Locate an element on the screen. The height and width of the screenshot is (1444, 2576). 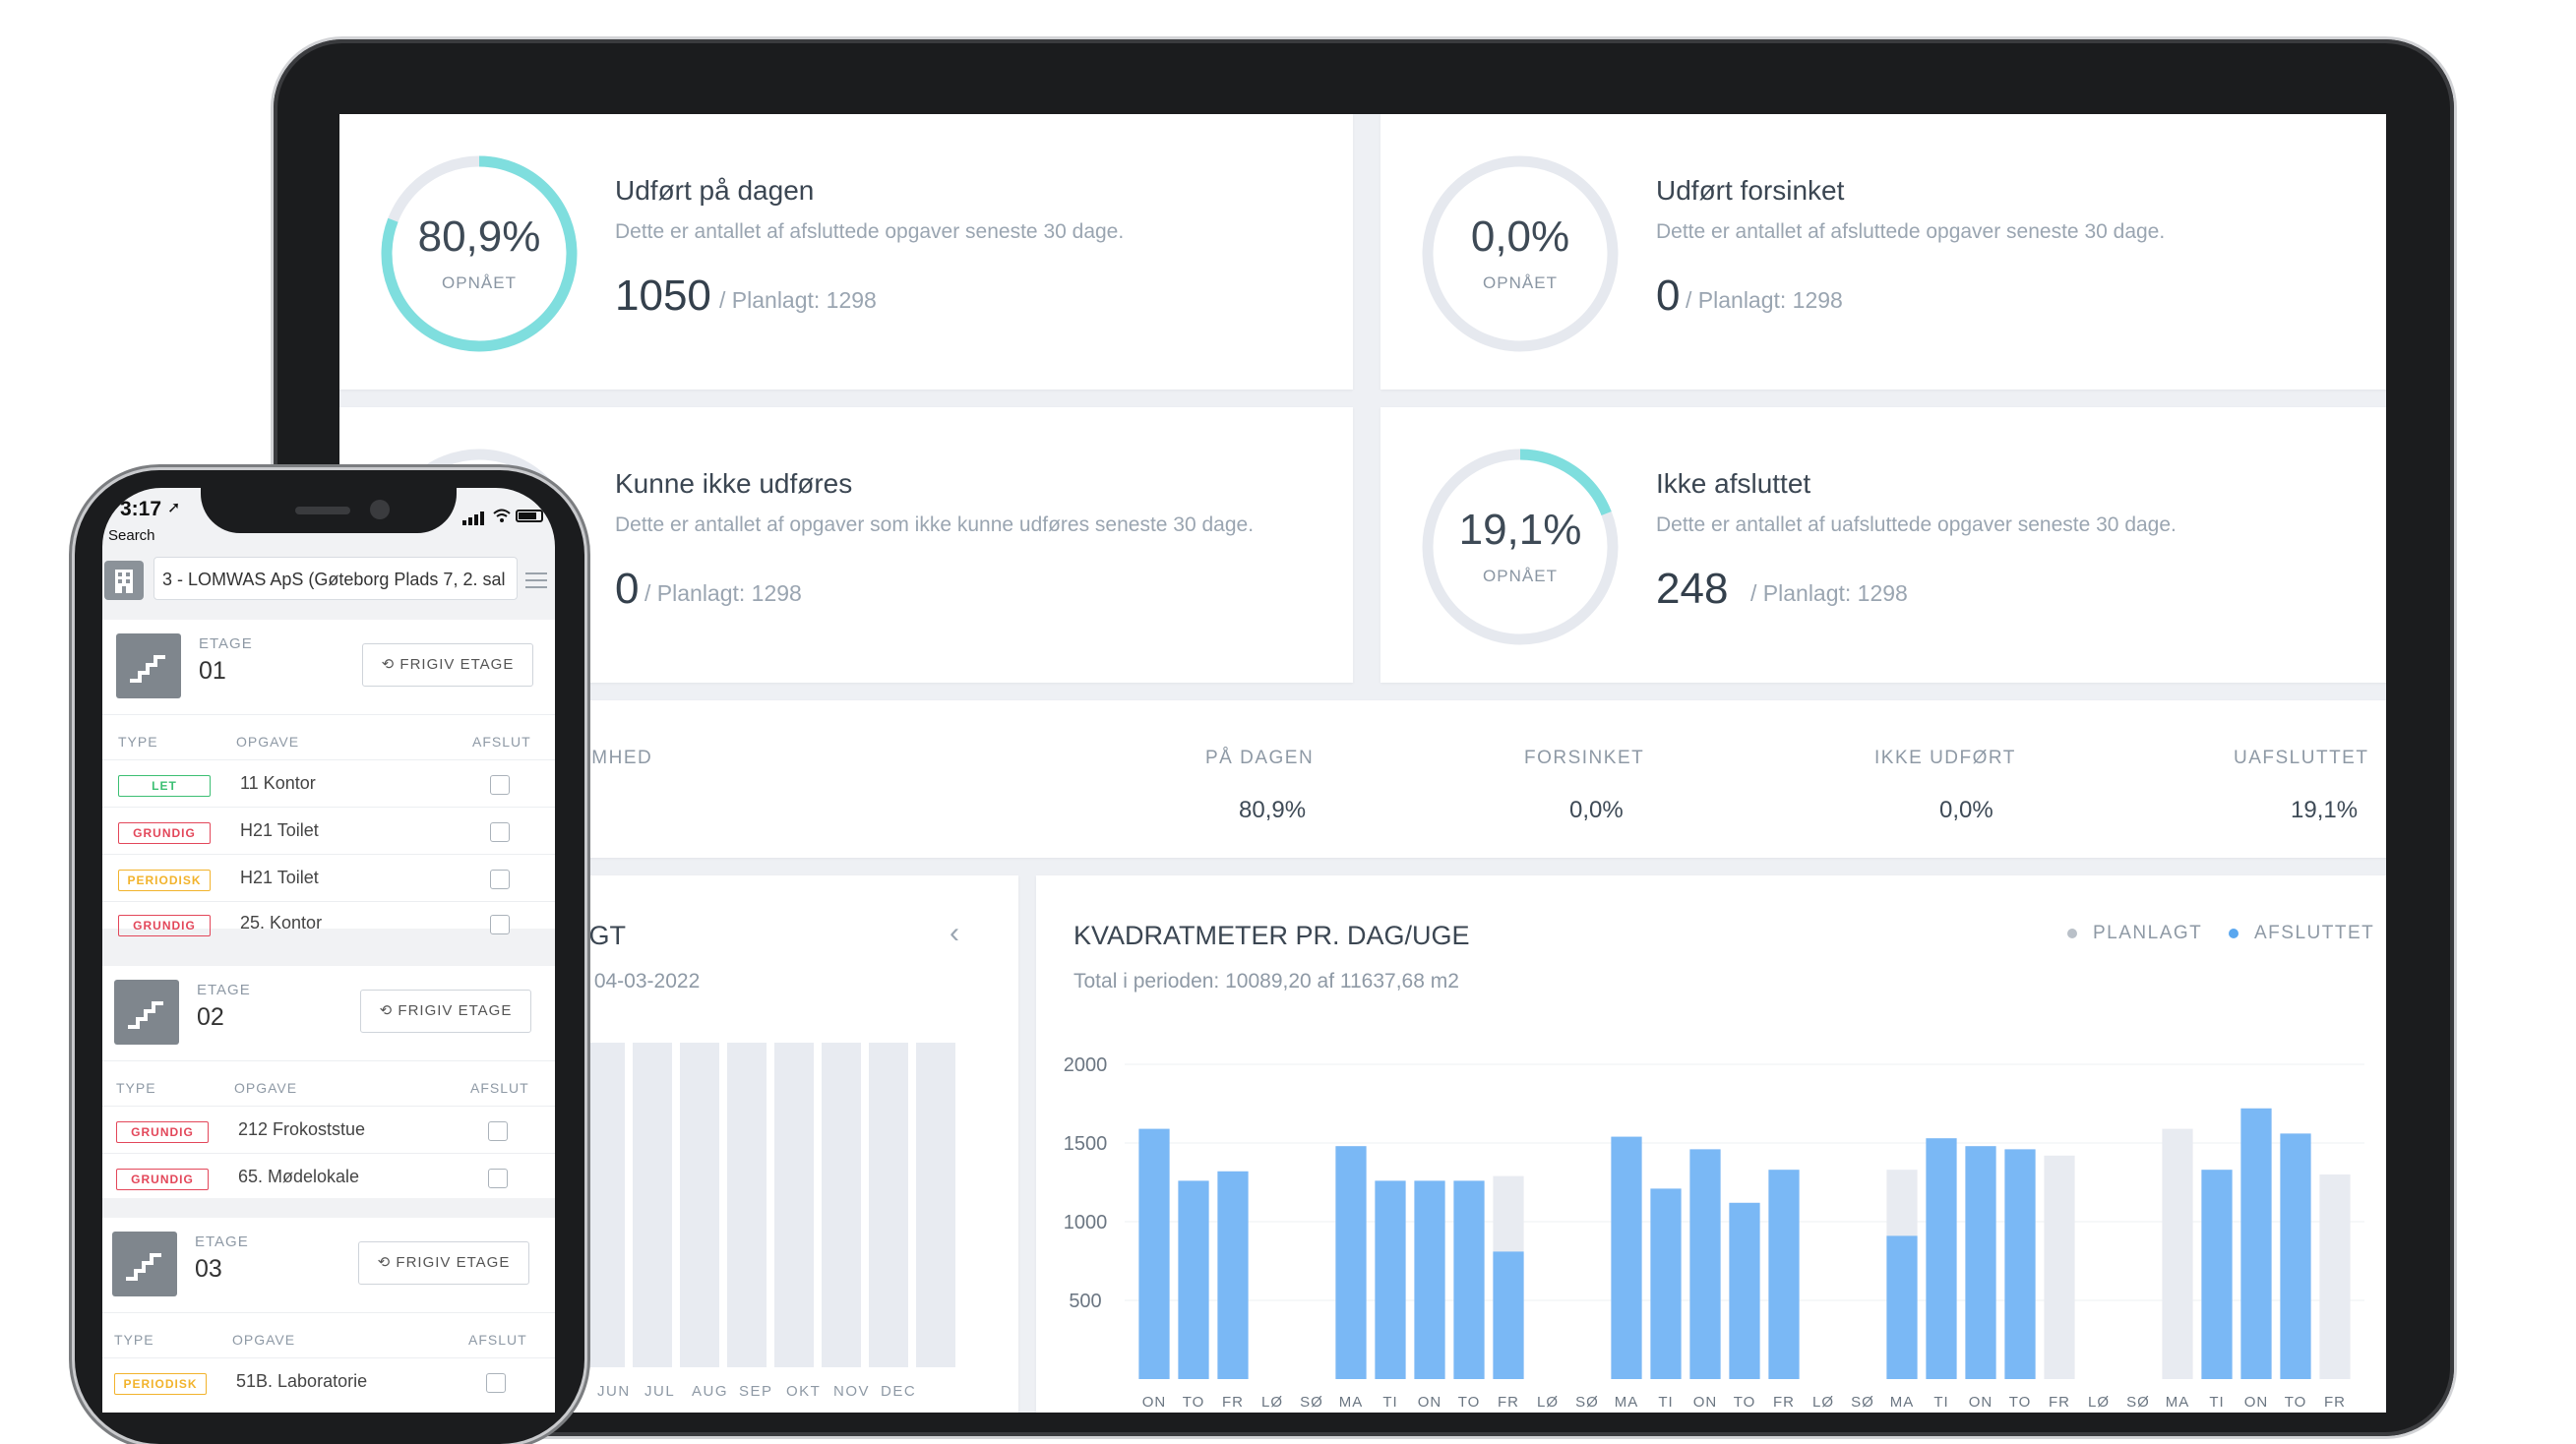
signal-icon is located at coordinates (474, 521).